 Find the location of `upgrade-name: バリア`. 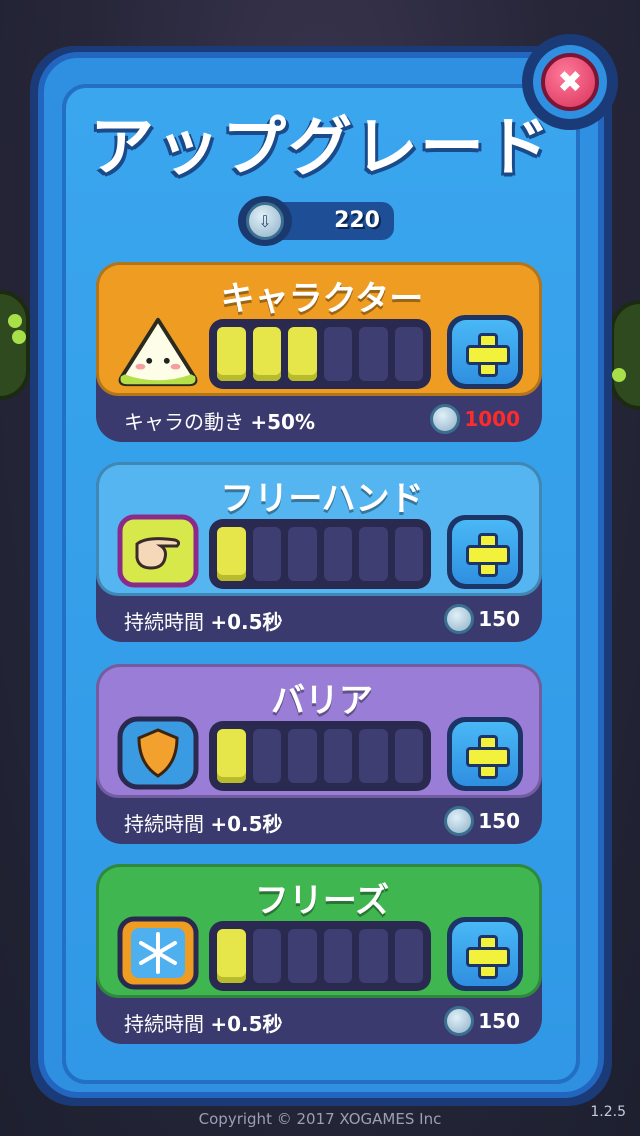

upgrade-name: バリア is located at coordinates (322, 701).